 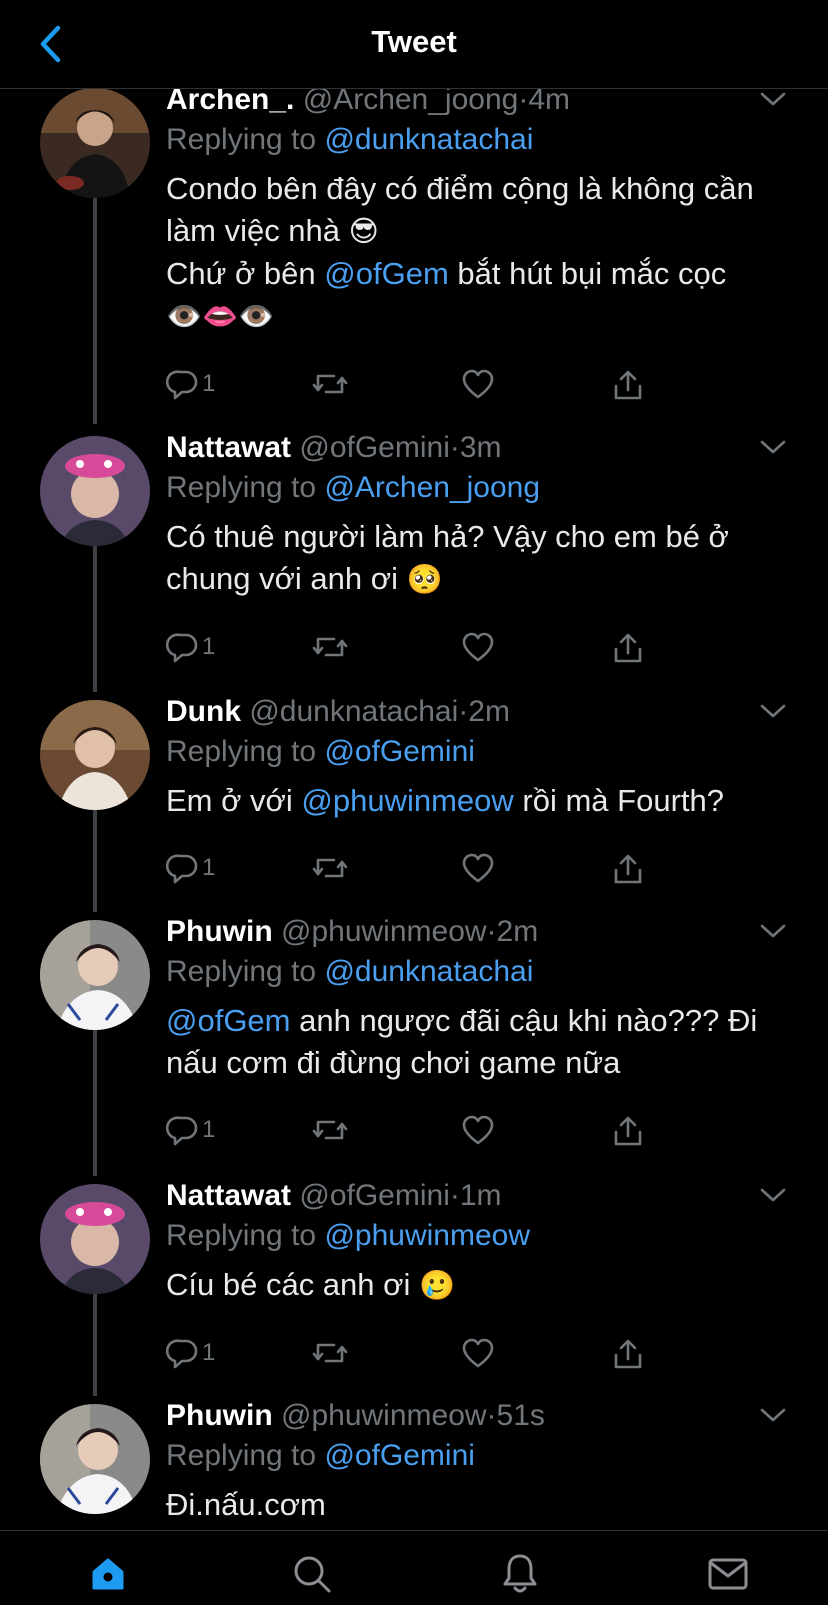 What do you see at coordinates (220, 317) in the screenshot?
I see `emoji: 👁️👄👁️` at bounding box center [220, 317].